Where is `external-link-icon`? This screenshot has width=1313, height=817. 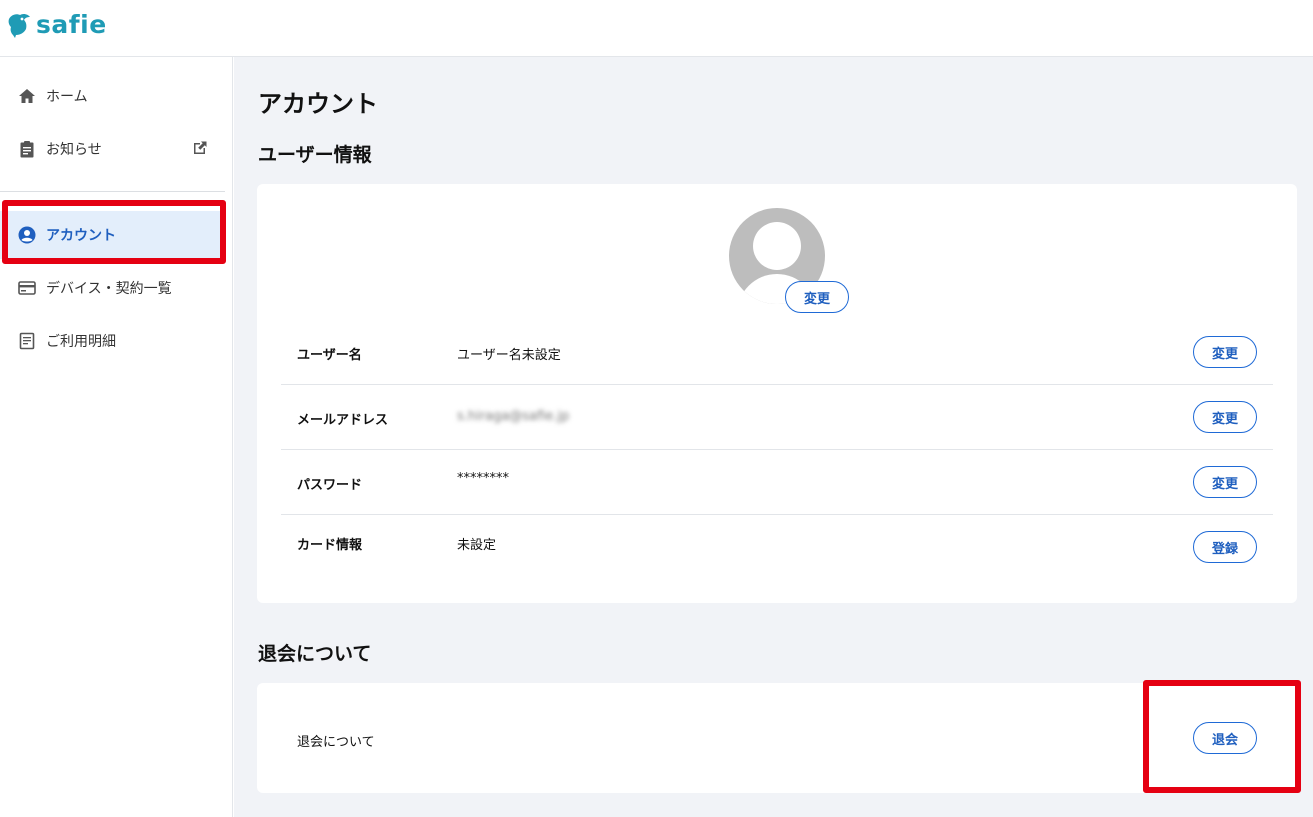 external-link-icon is located at coordinates (200, 150).